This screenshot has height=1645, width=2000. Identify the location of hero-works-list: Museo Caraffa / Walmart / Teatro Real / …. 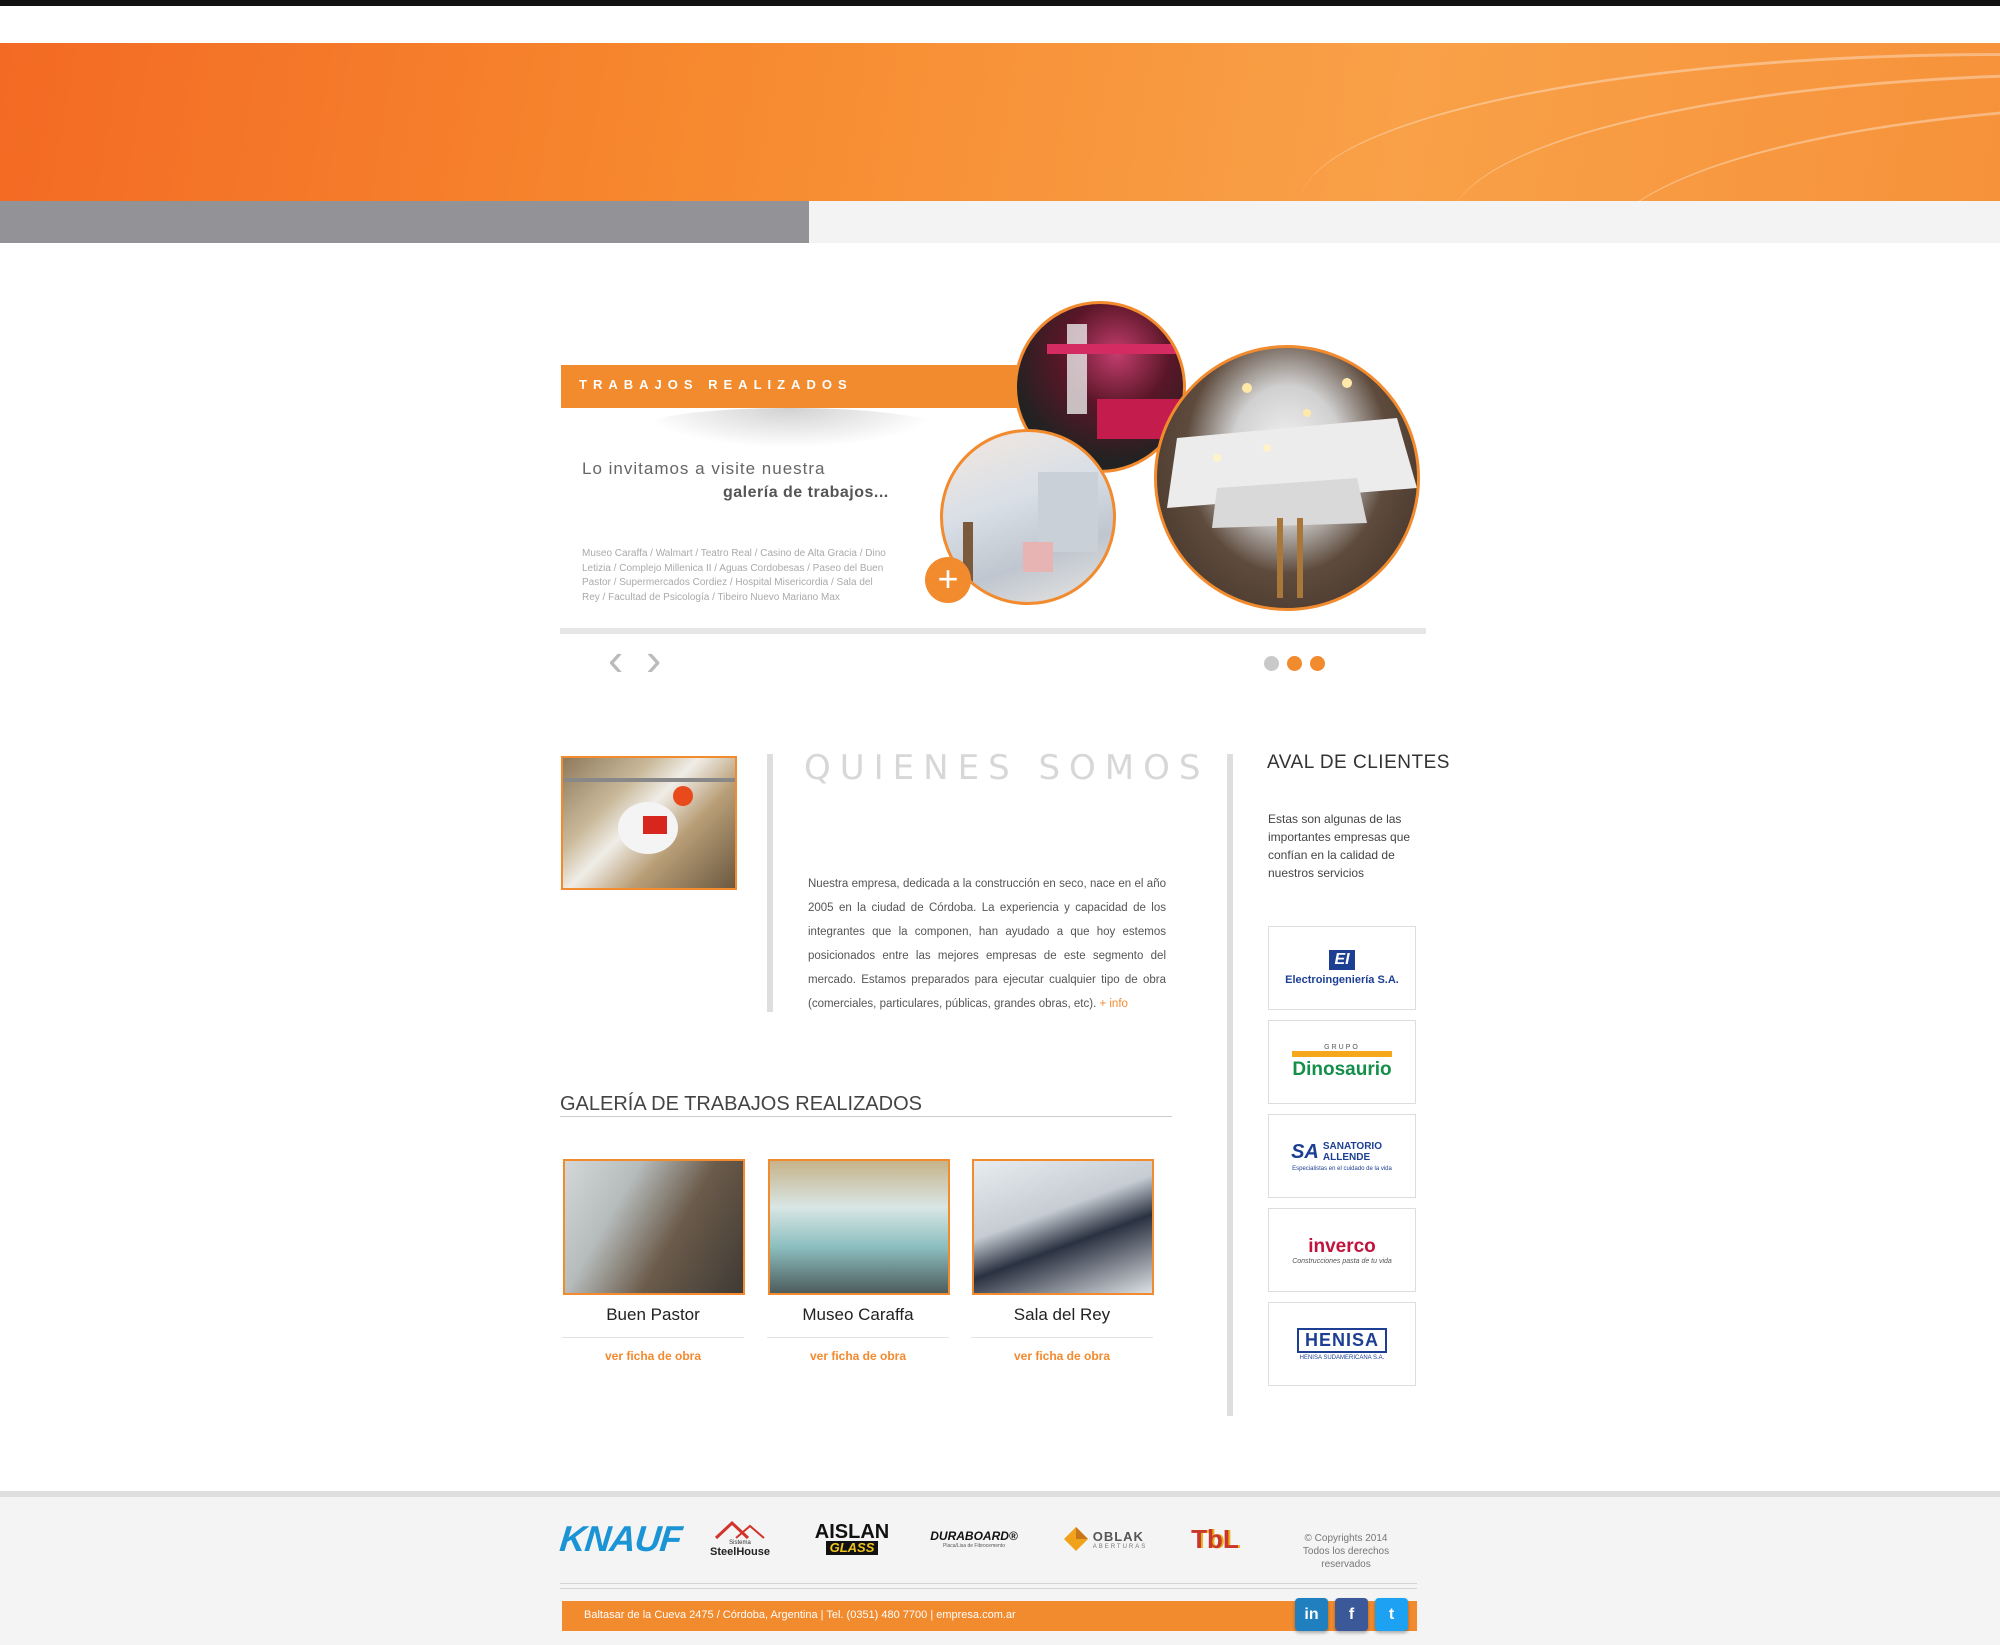
(734, 575).